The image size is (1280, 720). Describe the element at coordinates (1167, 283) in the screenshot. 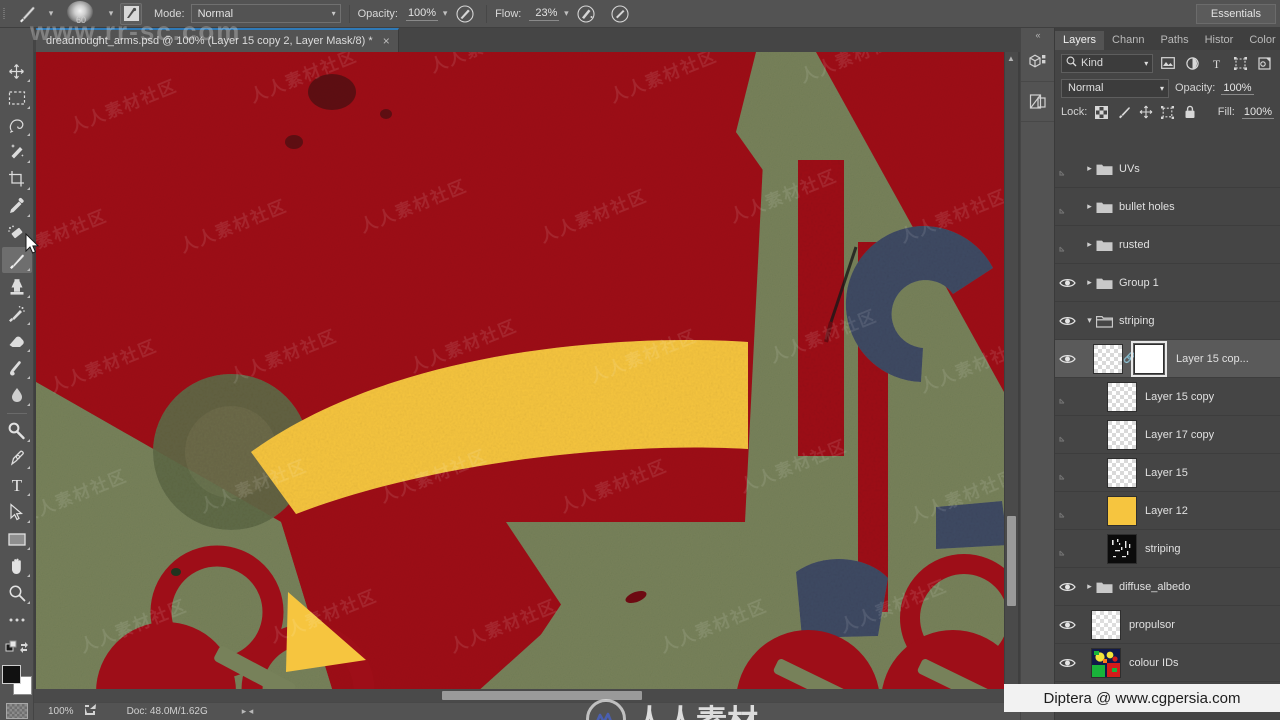

I see `layer-row-group-1: ▸ Group 1` at that location.